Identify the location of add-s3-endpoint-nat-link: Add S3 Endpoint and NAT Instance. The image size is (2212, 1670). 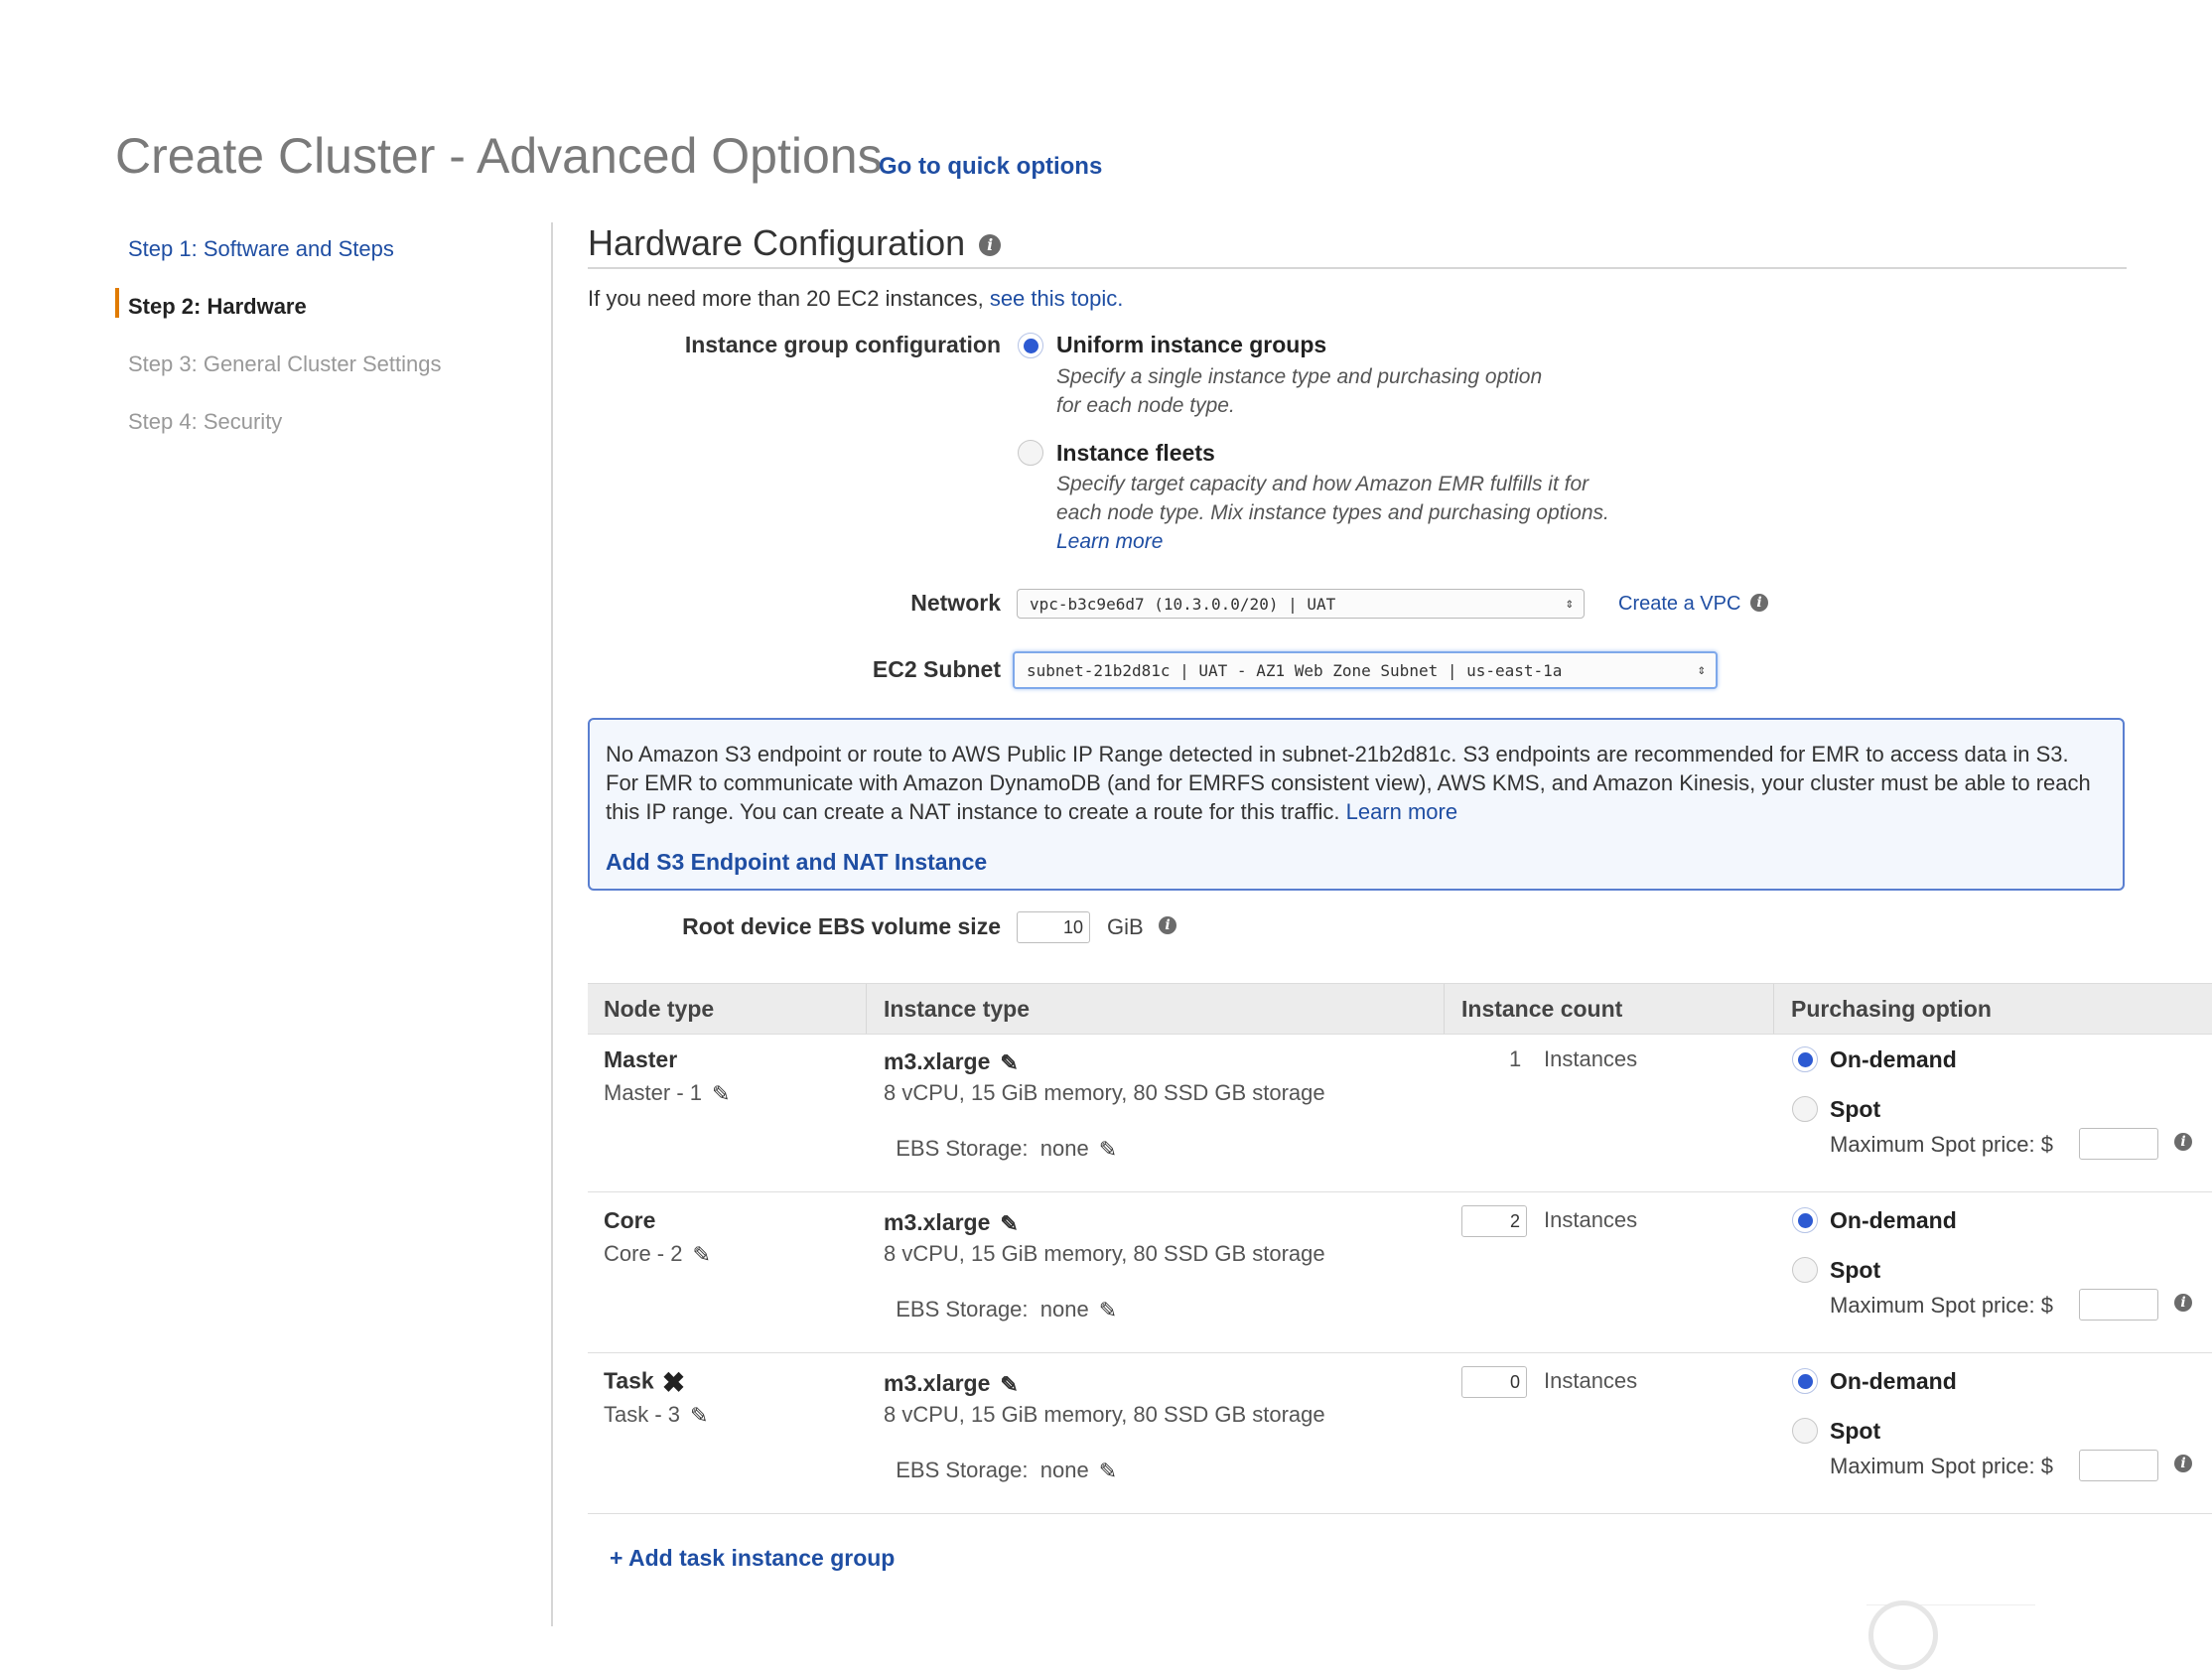
(796, 862).